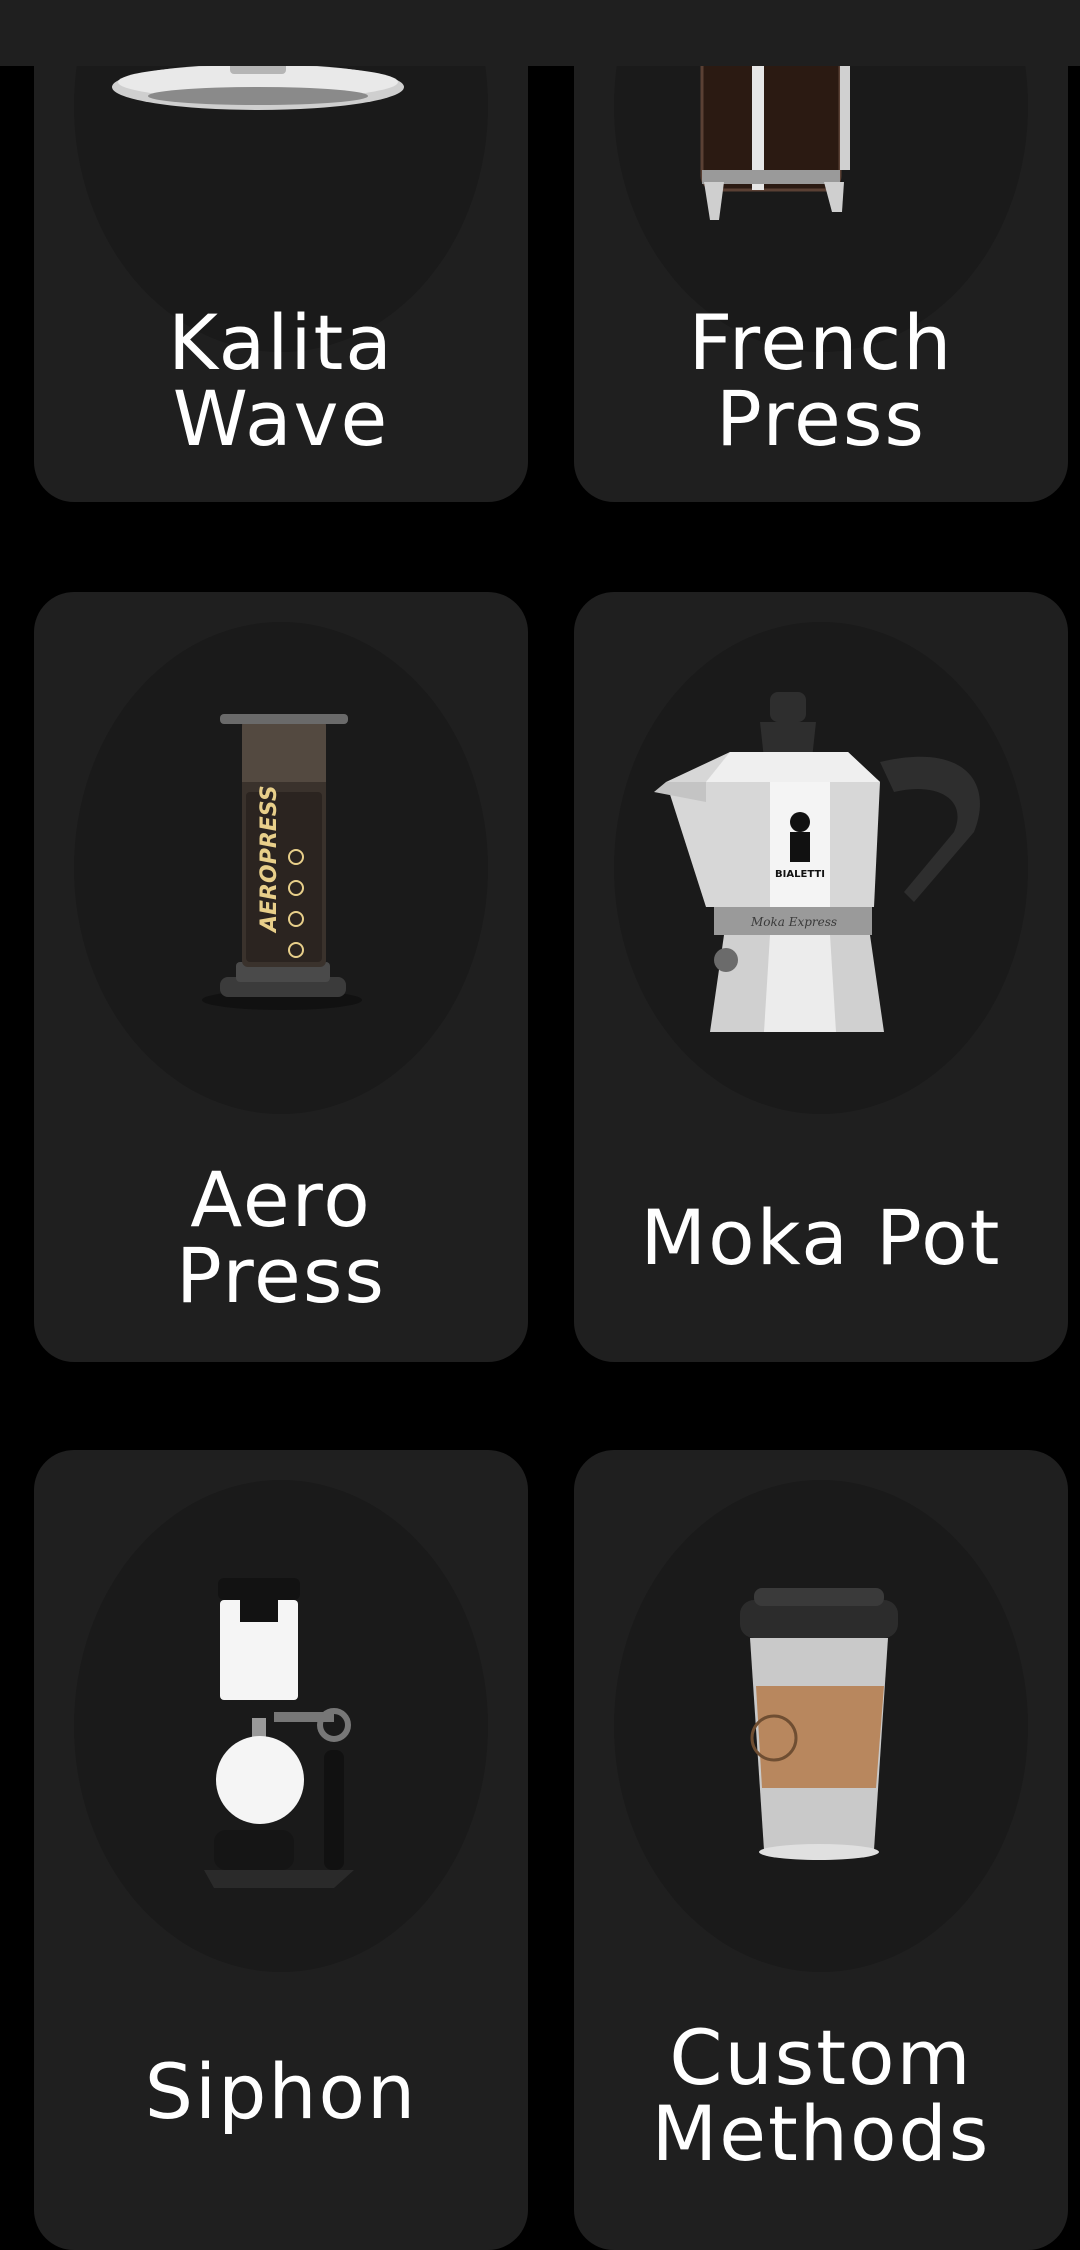 This screenshot has width=1080, height=2250. Describe the element at coordinates (821, 380) in the screenshot. I see `method-label: French Press` at that location.